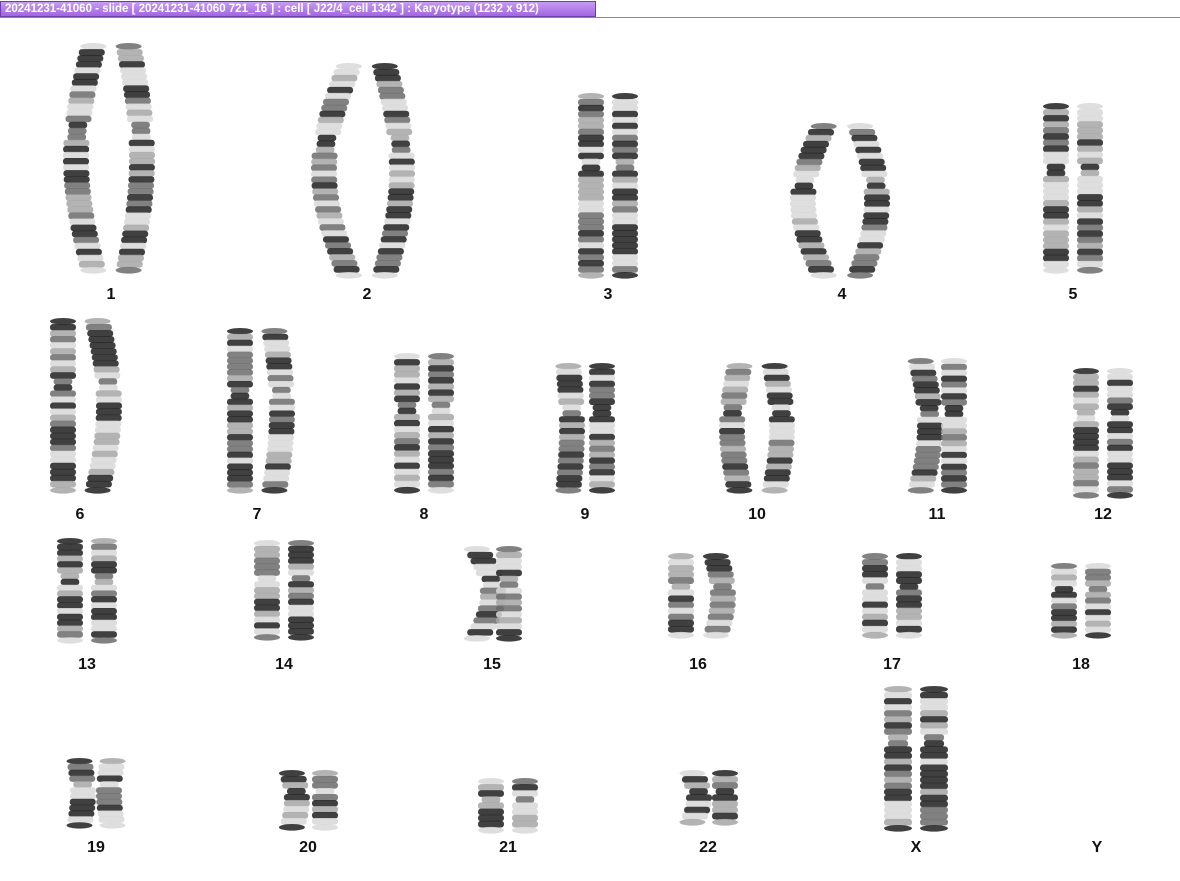 Image resolution: width=1180 pixels, height=881 pixels. What do you see at coordinates (925, 426) in the screenshot?
I see `chromosome-11-a` at bounding box center [925, 426].